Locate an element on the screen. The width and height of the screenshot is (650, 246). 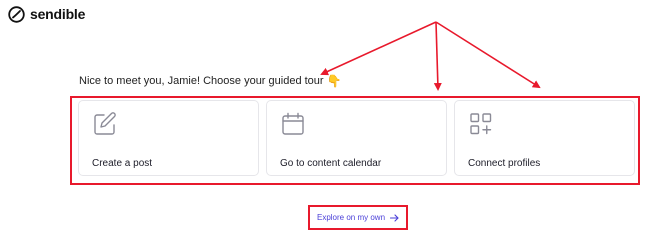
tour-card-content-calendar: Go to content calendar is located at coordinates (356, 138).